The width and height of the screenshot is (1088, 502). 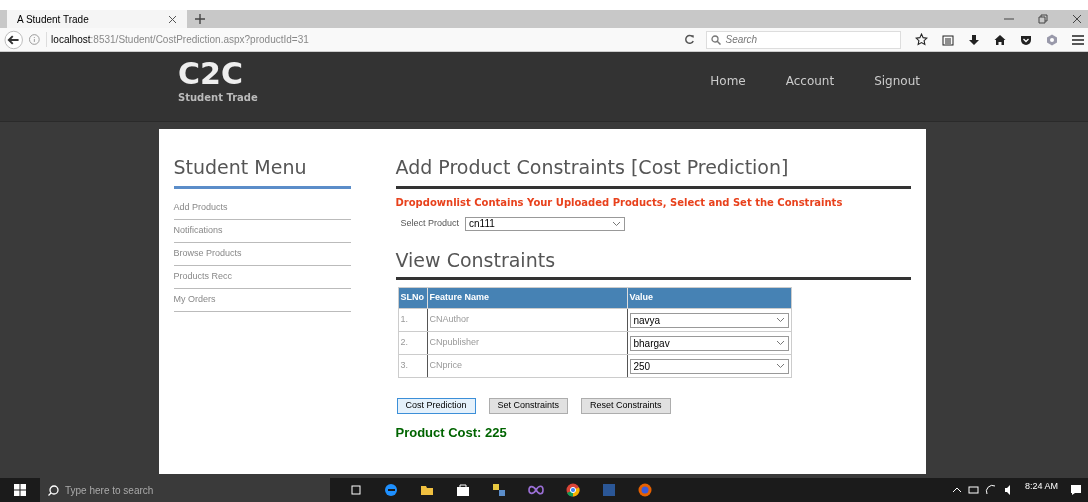 I want to click on section-title: View Constraints, so click(x=476, y=260).